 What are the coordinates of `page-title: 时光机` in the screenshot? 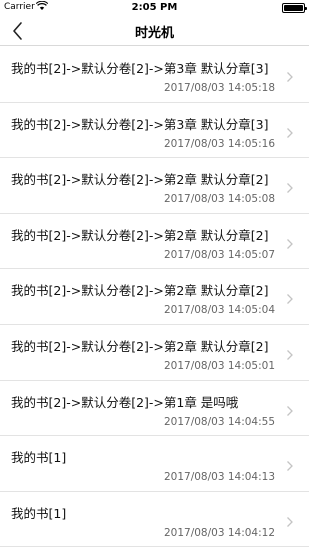 It's located at (154, 33).